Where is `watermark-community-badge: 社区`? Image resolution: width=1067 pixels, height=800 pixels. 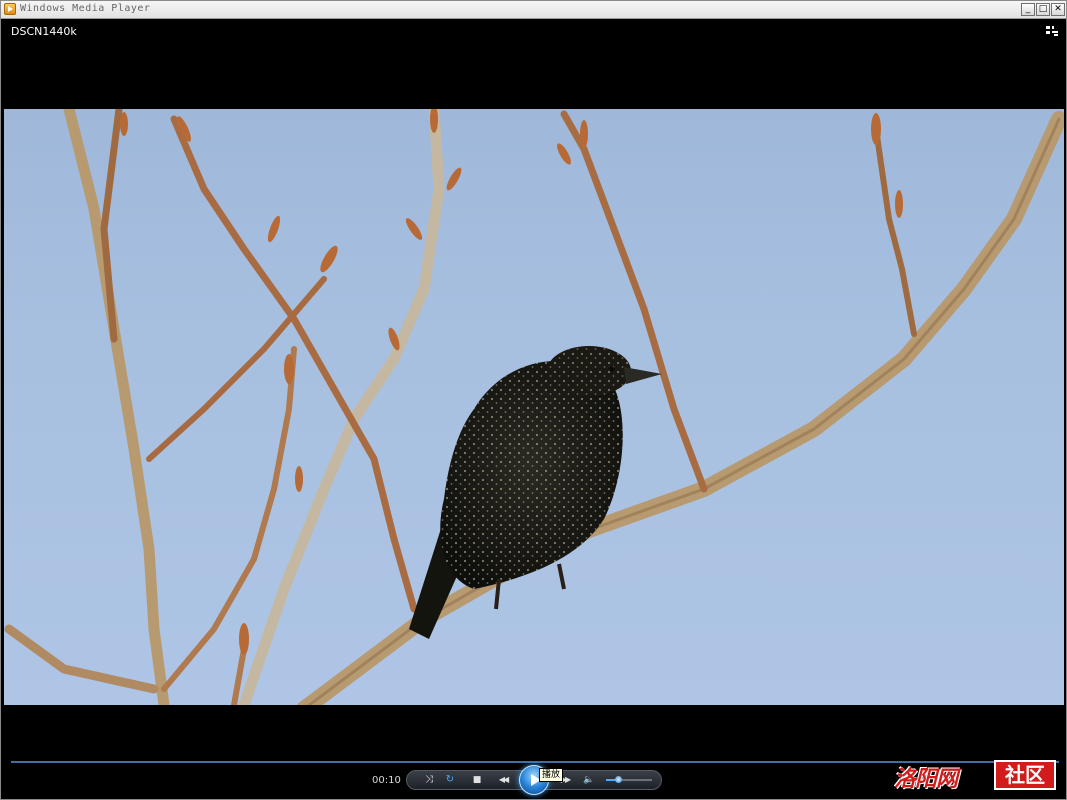
watermark-community-badge: 社区 is located at coordinates (1025, 775).